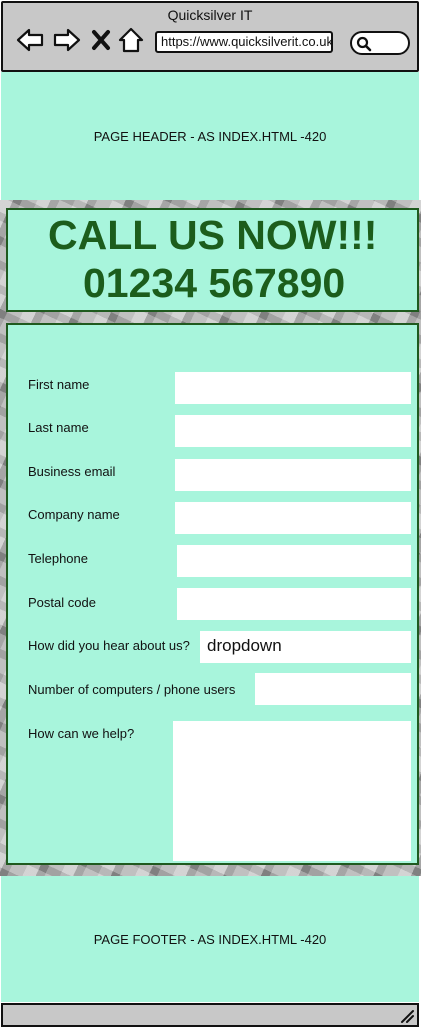 The image size is (421, 1030). I want to click on page-footer-text: PAGE FOOTER - AS INDEX.HTML -420, so click(210, 939).